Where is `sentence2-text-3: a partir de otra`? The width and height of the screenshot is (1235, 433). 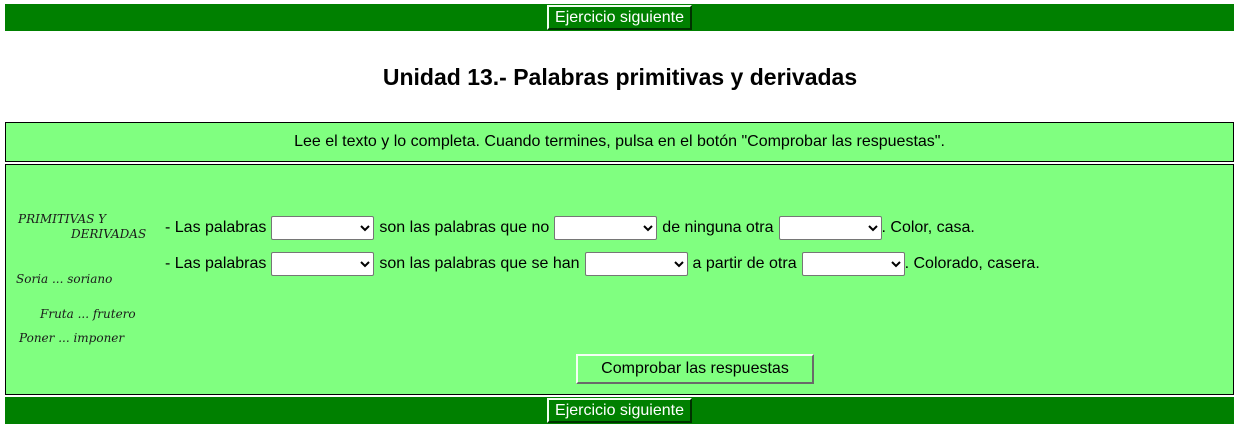
sentence2-text-3: a partir de otra is located at coordinates (744, 263).